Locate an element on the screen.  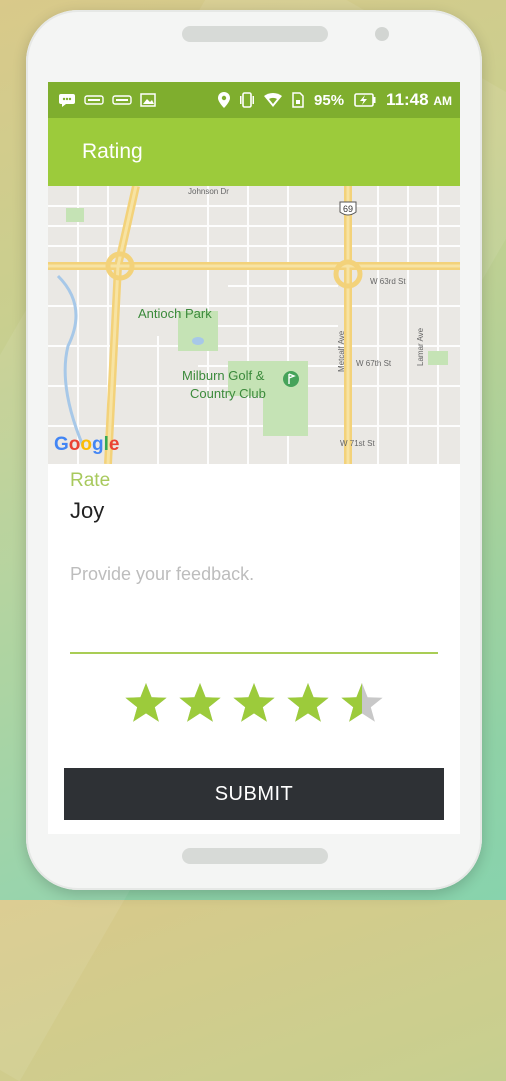
sim-icon is located at coordinates (298, 100).